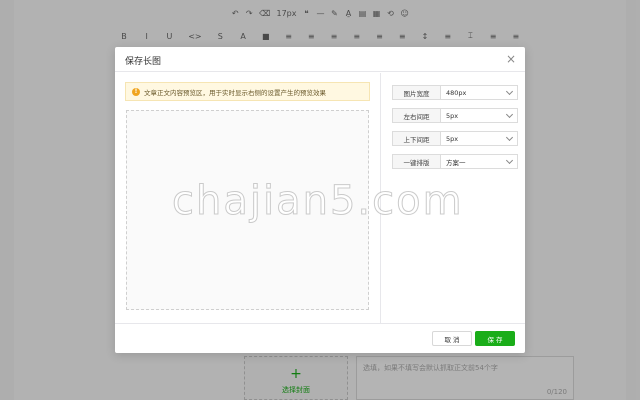 This screenshot has width=640, height=400. Describe the element at coordinates (235, 92) in the screenshot. I see `preview-tip-text: 文章正文内容预览区，用于实时显示右侧的设置产生的预览效果` at that location.